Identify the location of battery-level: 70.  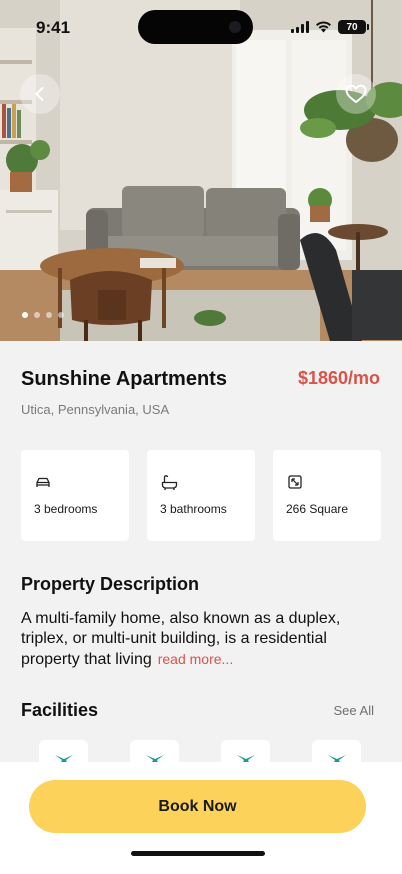
(352, 27).